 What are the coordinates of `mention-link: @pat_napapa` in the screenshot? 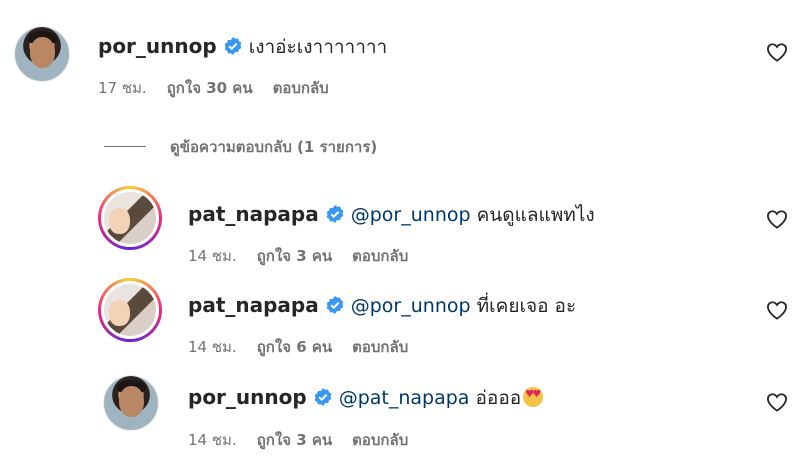 It's located at (404, 398).